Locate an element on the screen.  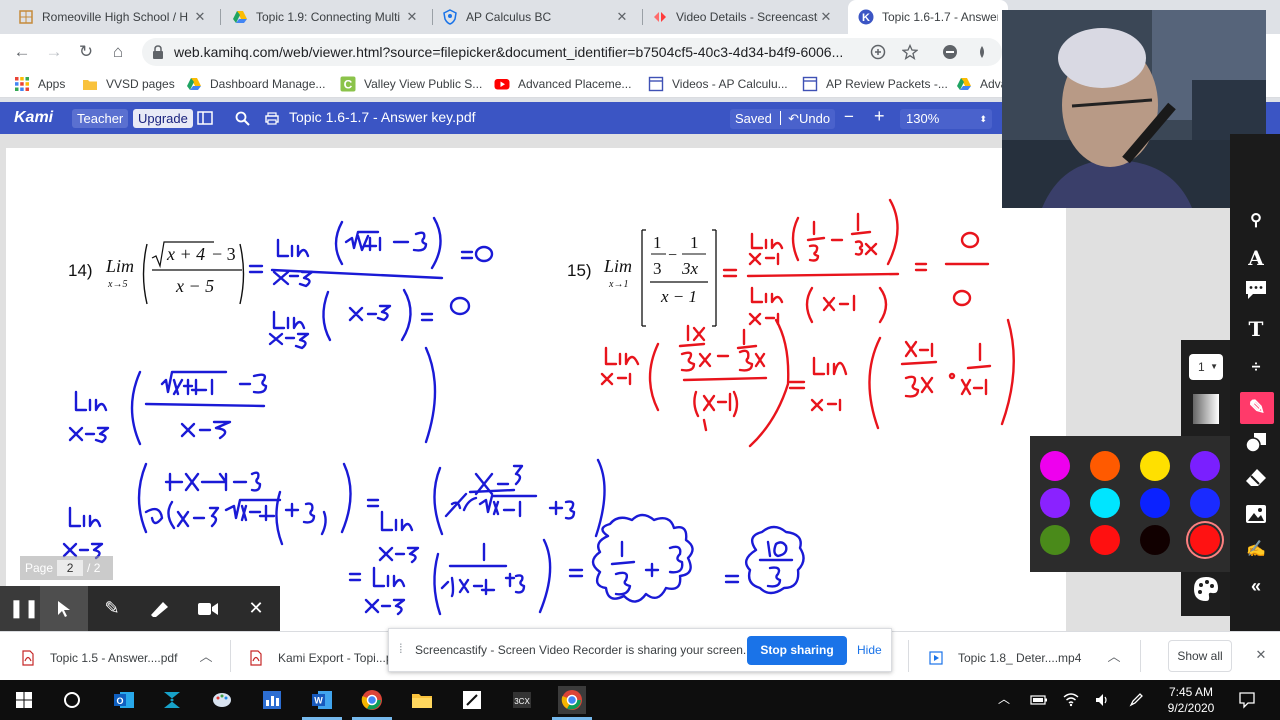
equation-icon: ÷ is located at coordinates (1256, 368).